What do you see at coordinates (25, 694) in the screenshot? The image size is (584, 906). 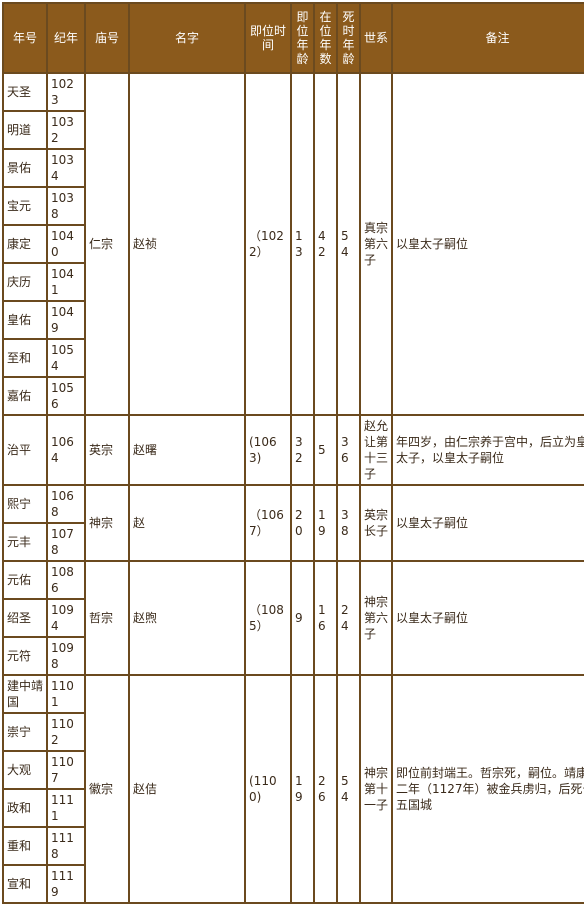 I see `era-cell: 建中靖国` at bounding box center [25, 694].